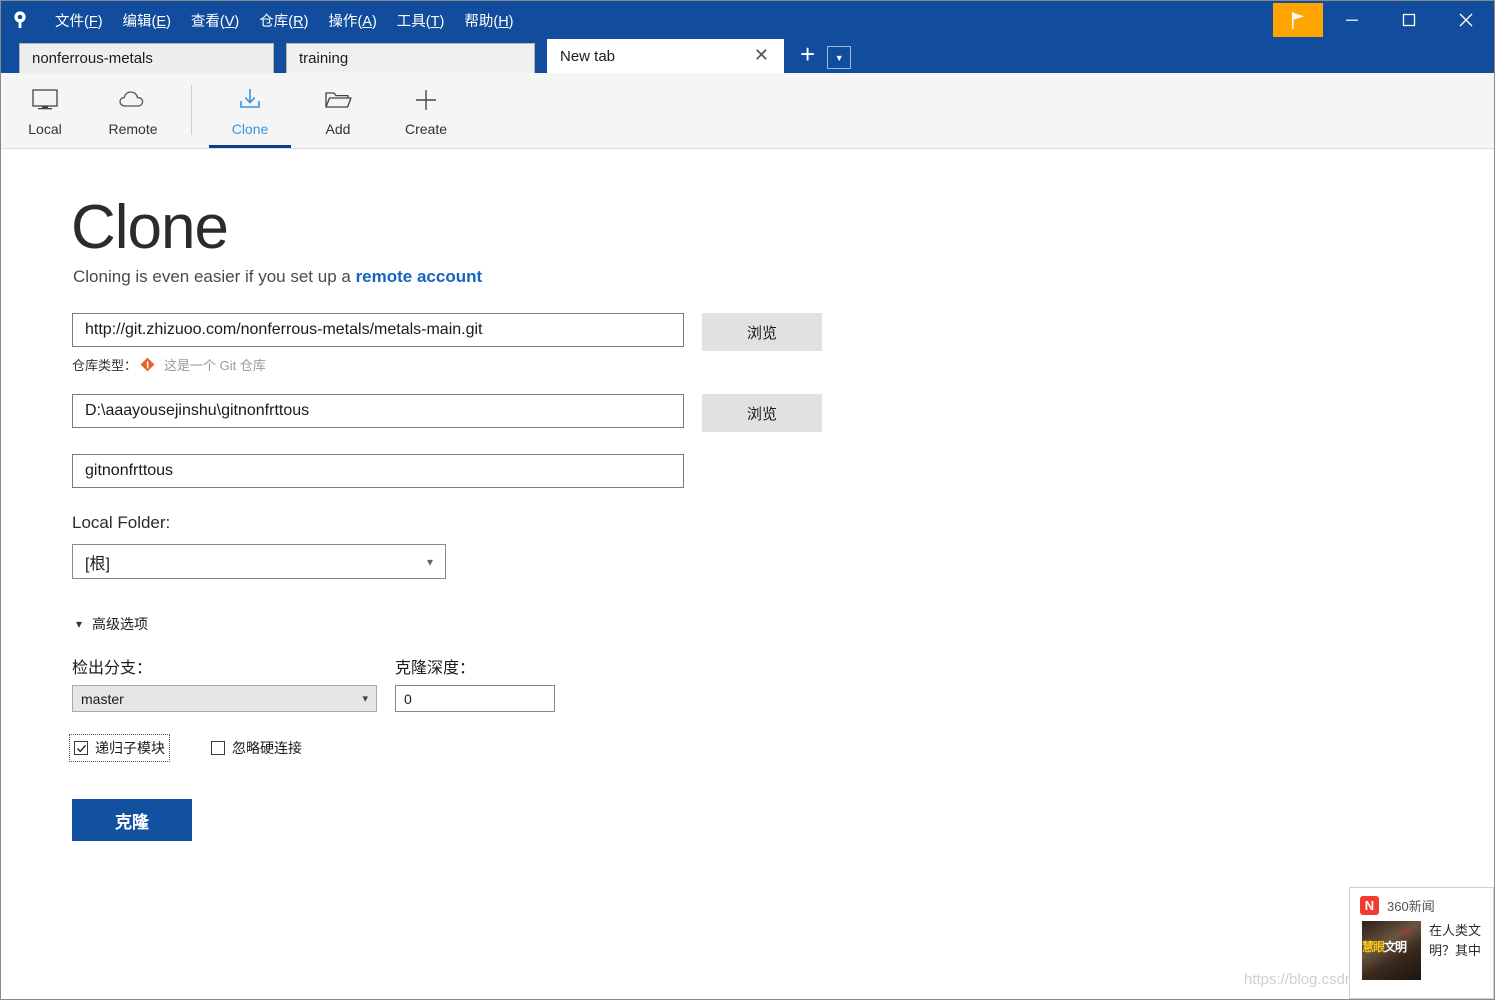  I want to click on thumbnail-caption: 慧眼文明, so click(1384, 947).